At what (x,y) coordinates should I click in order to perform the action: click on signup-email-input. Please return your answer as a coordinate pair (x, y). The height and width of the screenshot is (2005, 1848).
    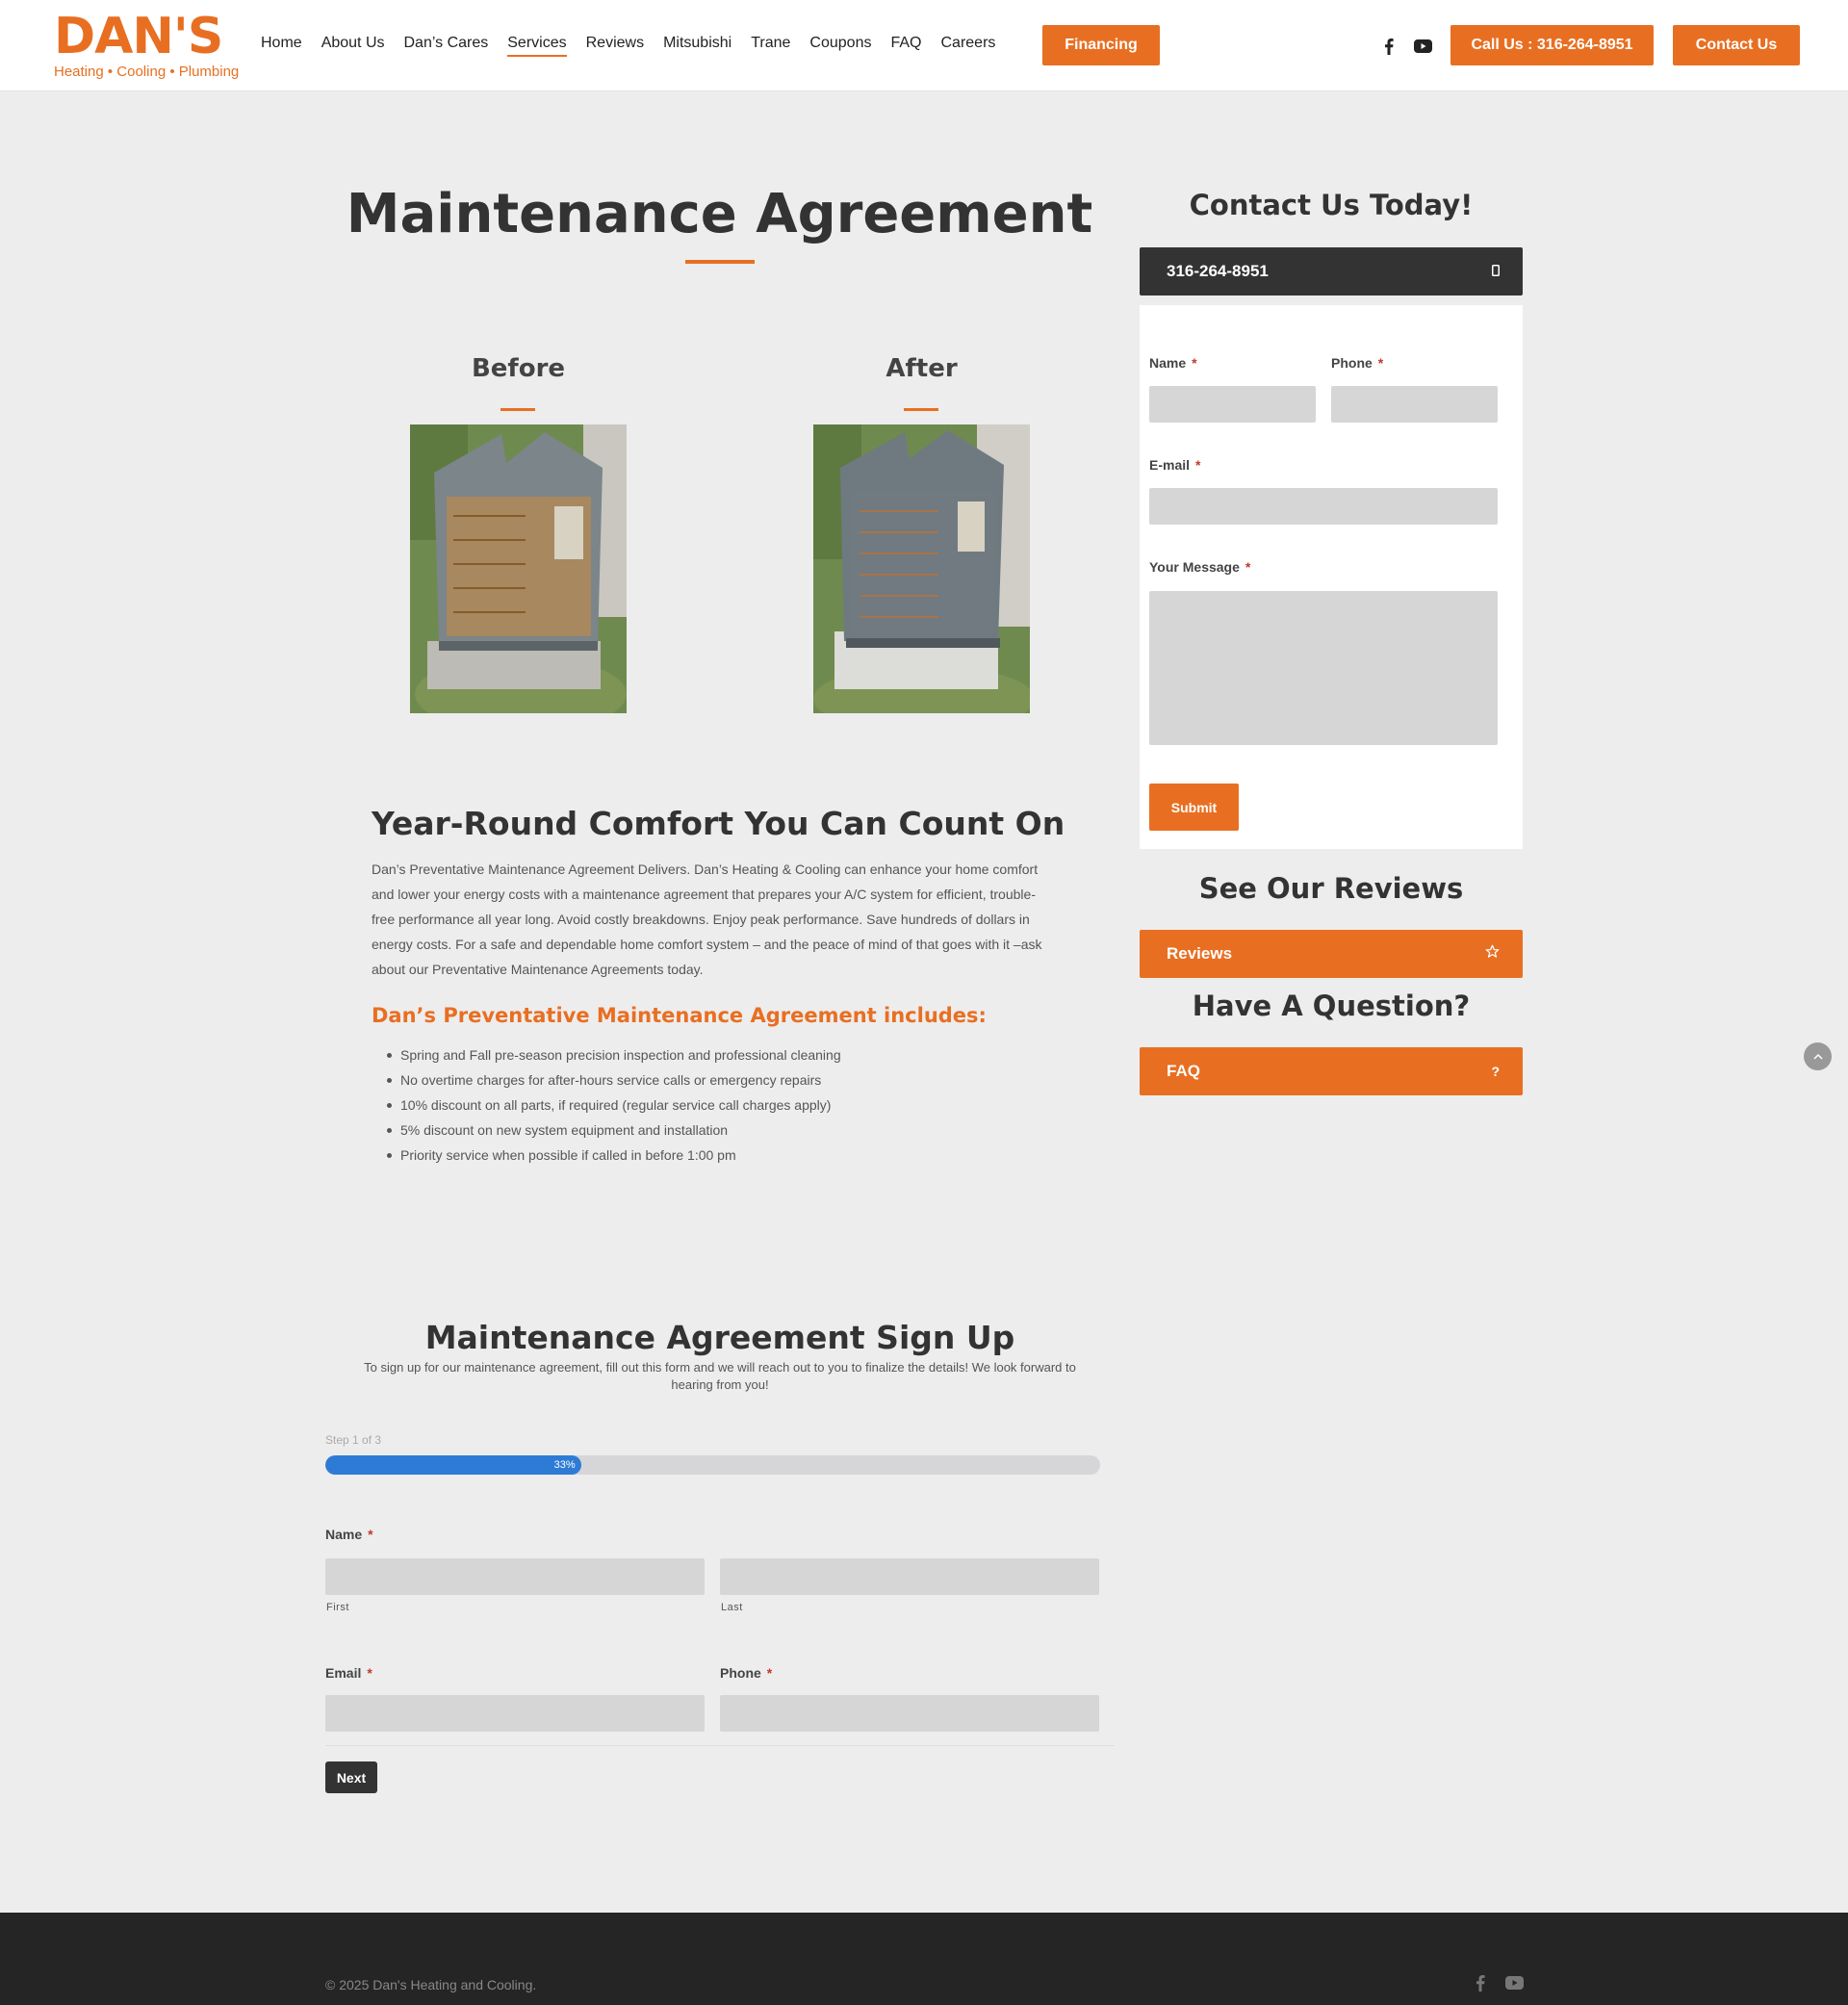
    Looking at the image, I should click on (515, 1714).